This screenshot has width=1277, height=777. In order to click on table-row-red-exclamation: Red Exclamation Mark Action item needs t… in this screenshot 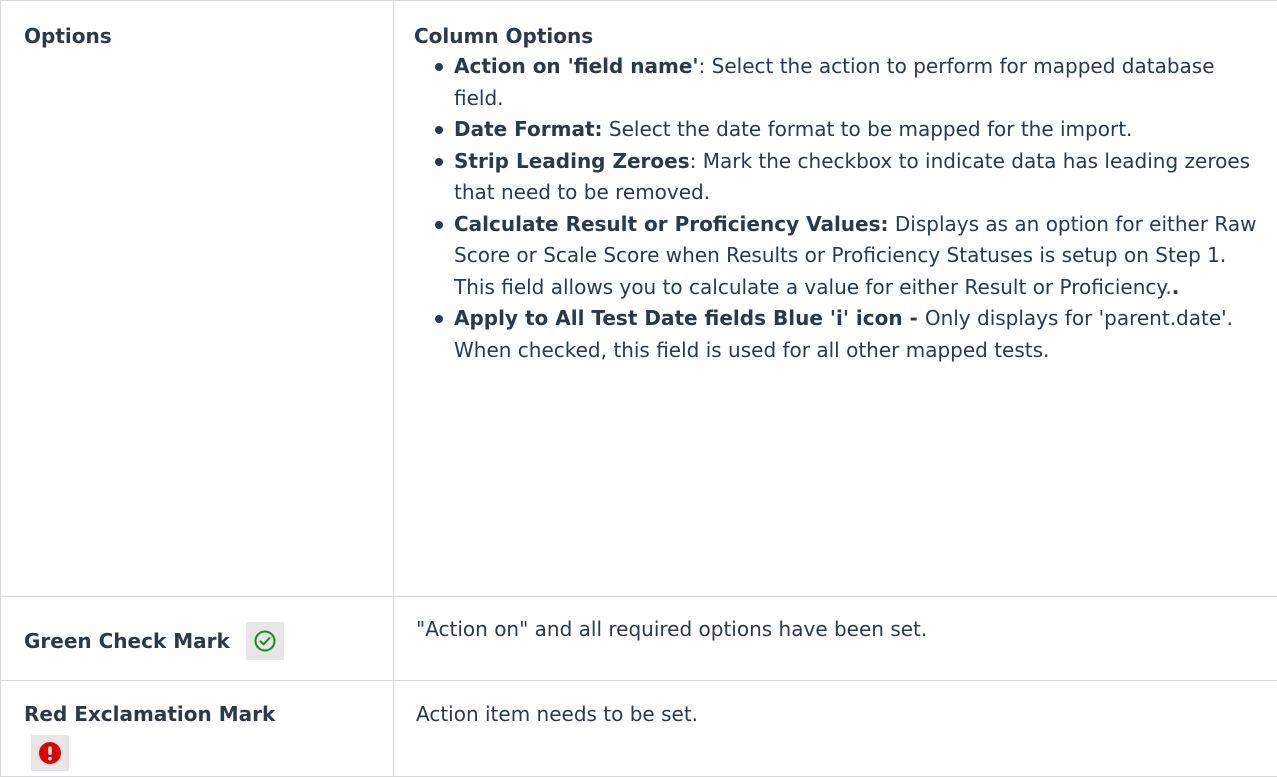, I will do `click(639, 729)`.